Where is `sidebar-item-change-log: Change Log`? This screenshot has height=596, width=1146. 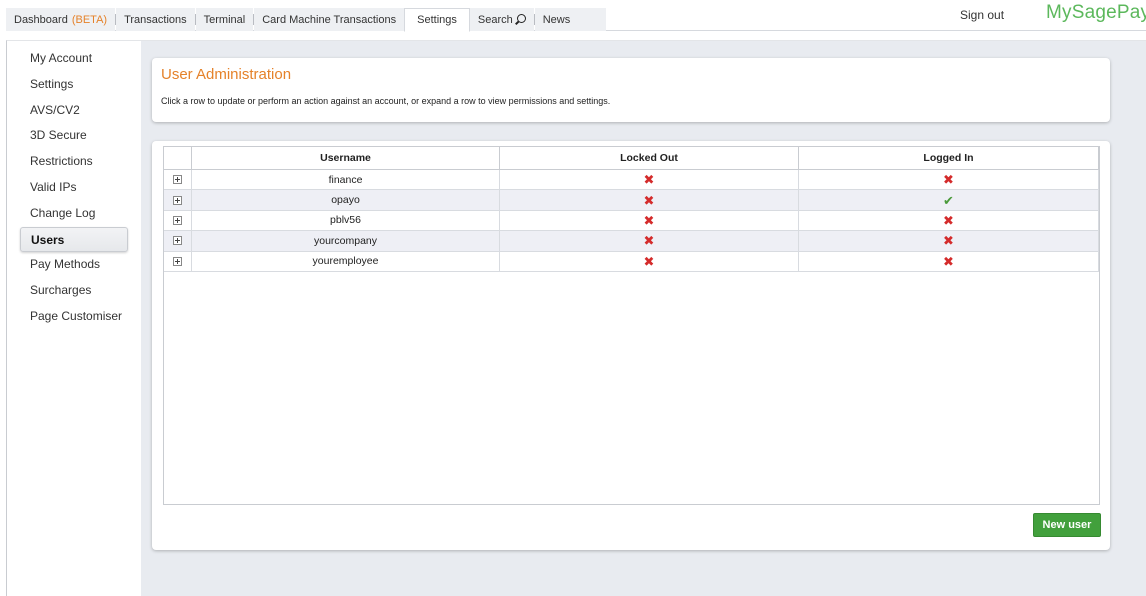 sidebar-item-change-log: Change Log is located at coordinates (75, 214).